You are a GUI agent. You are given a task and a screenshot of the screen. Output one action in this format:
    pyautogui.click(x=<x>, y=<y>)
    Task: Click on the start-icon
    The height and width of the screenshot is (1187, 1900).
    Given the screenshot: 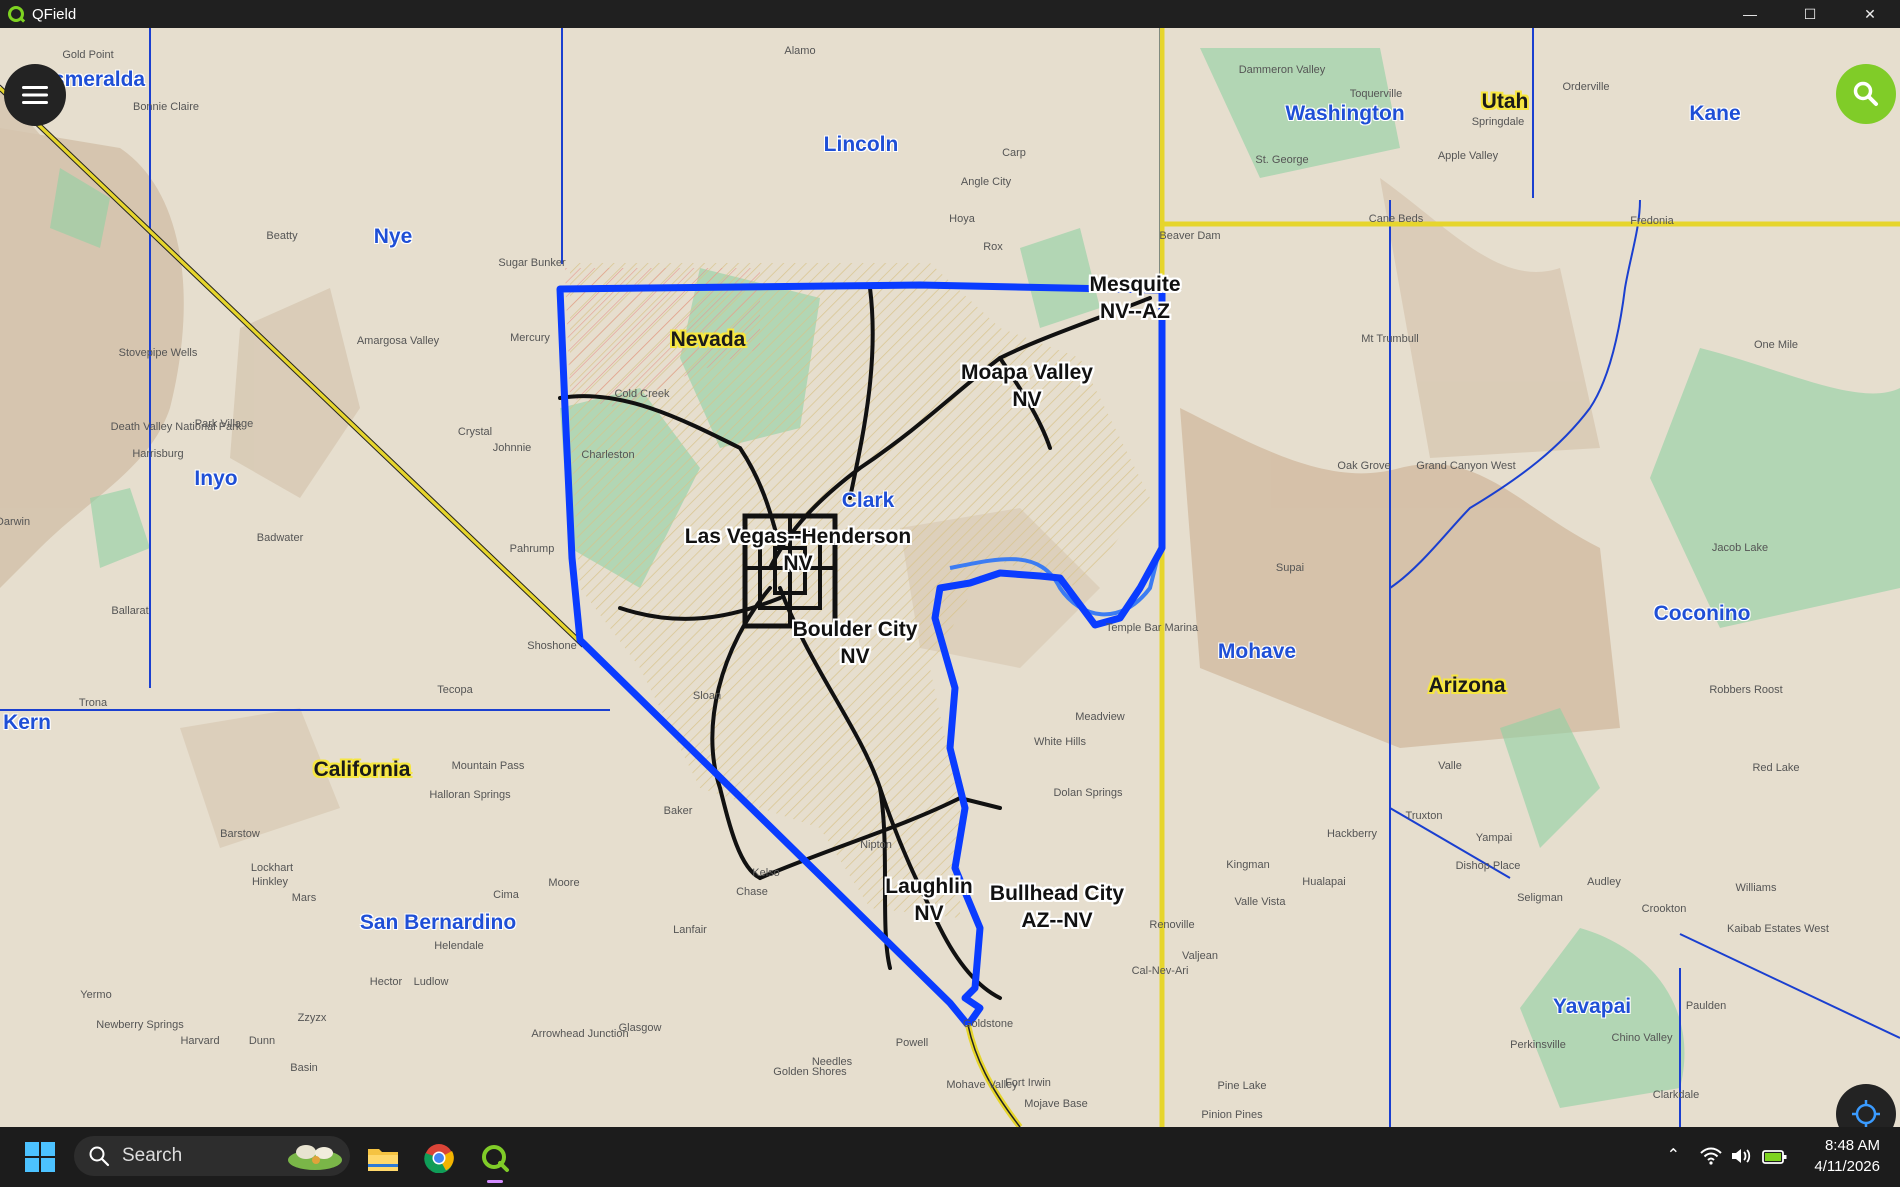 What is the action you would take?
    pyautogui.click(x=40, y=1157)
    